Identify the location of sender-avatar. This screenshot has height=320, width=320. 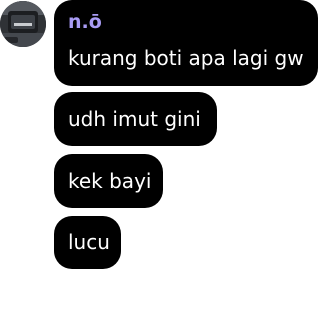
(23, 24).